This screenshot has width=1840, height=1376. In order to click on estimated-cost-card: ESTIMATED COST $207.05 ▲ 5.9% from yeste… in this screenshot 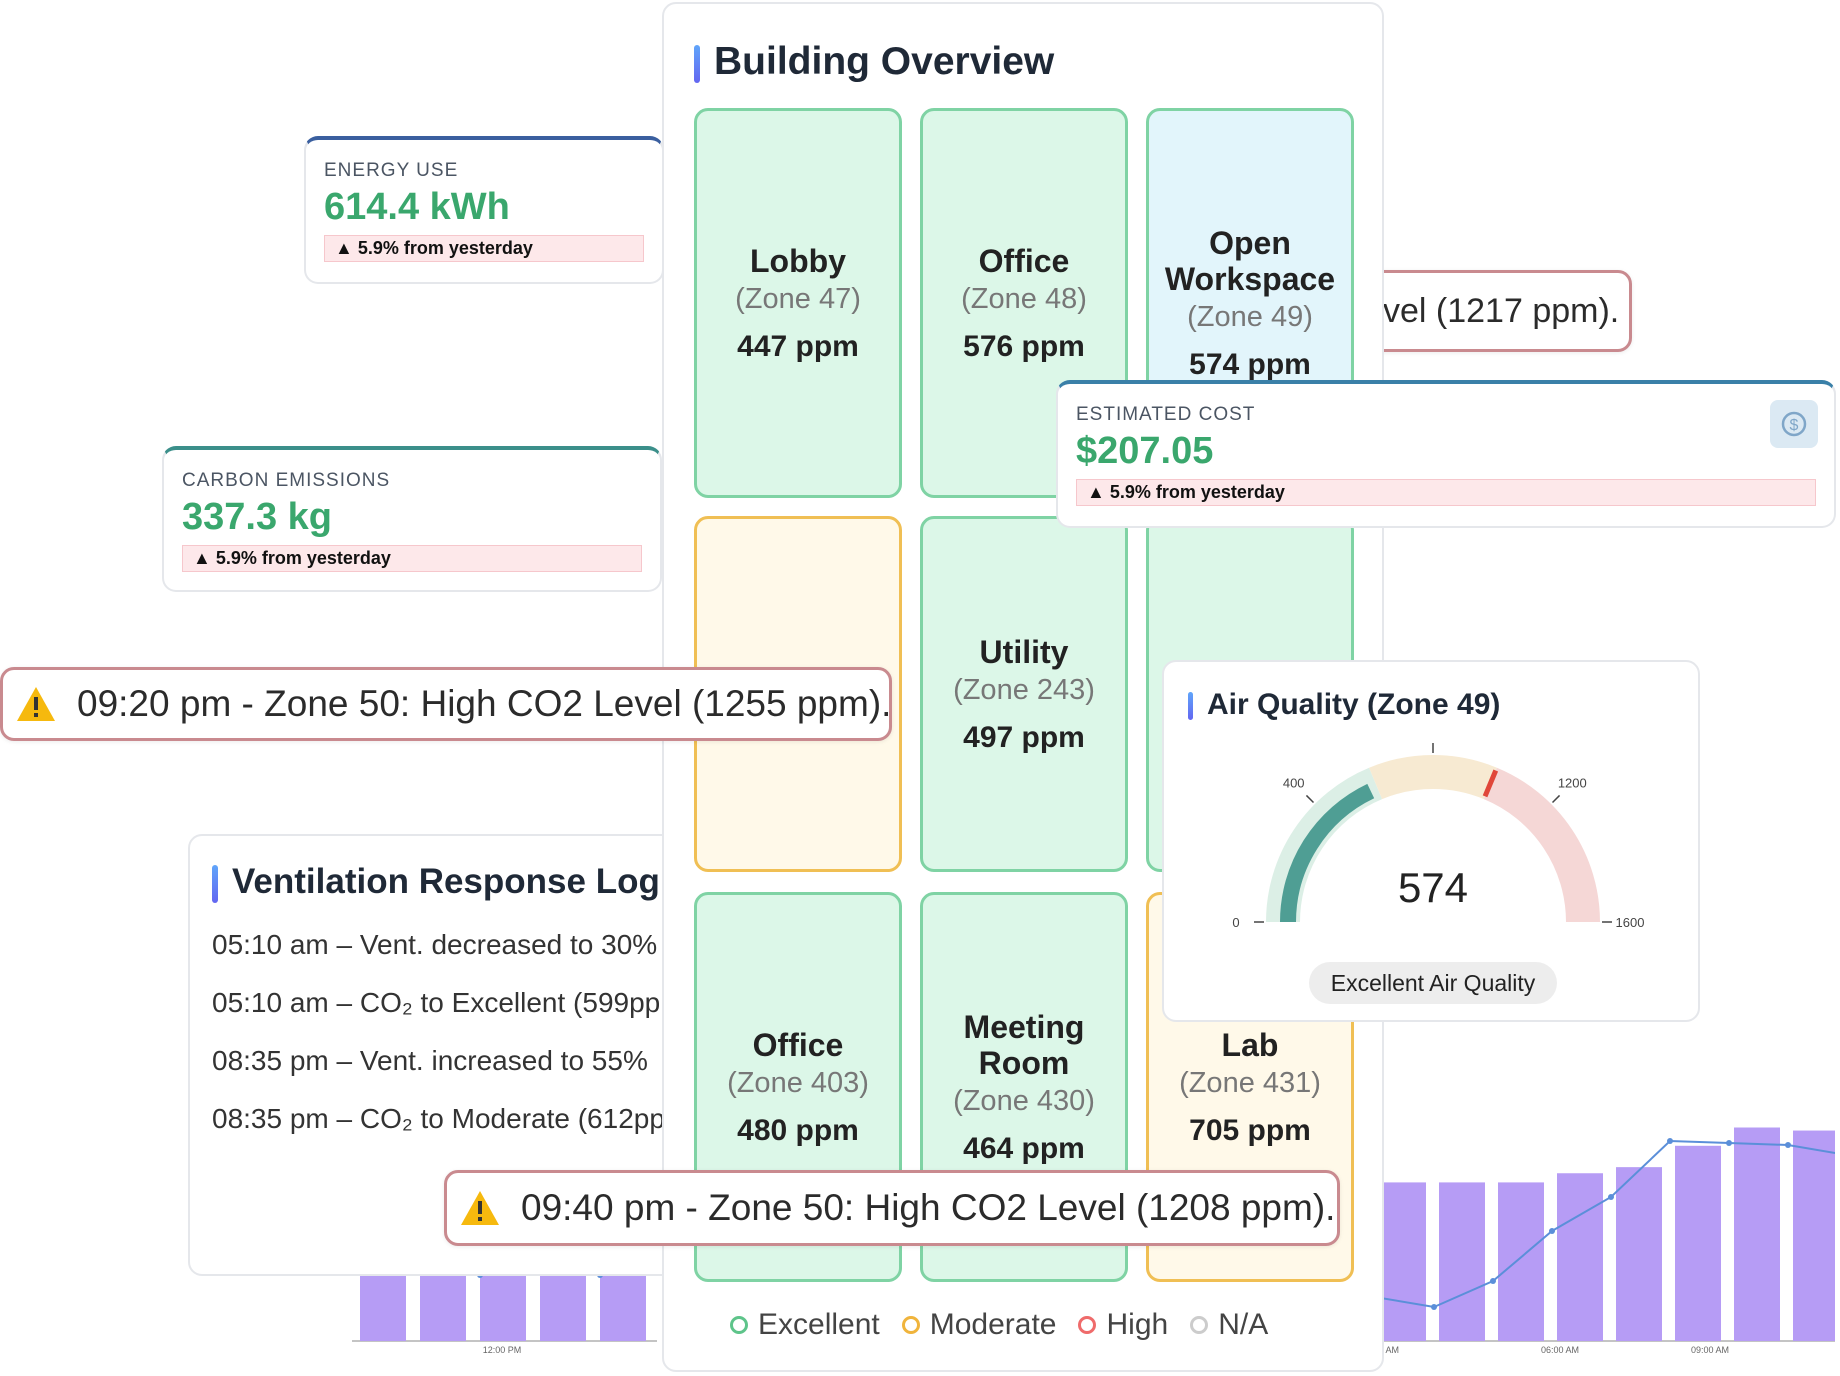, I will do `click(1446, 454)`.